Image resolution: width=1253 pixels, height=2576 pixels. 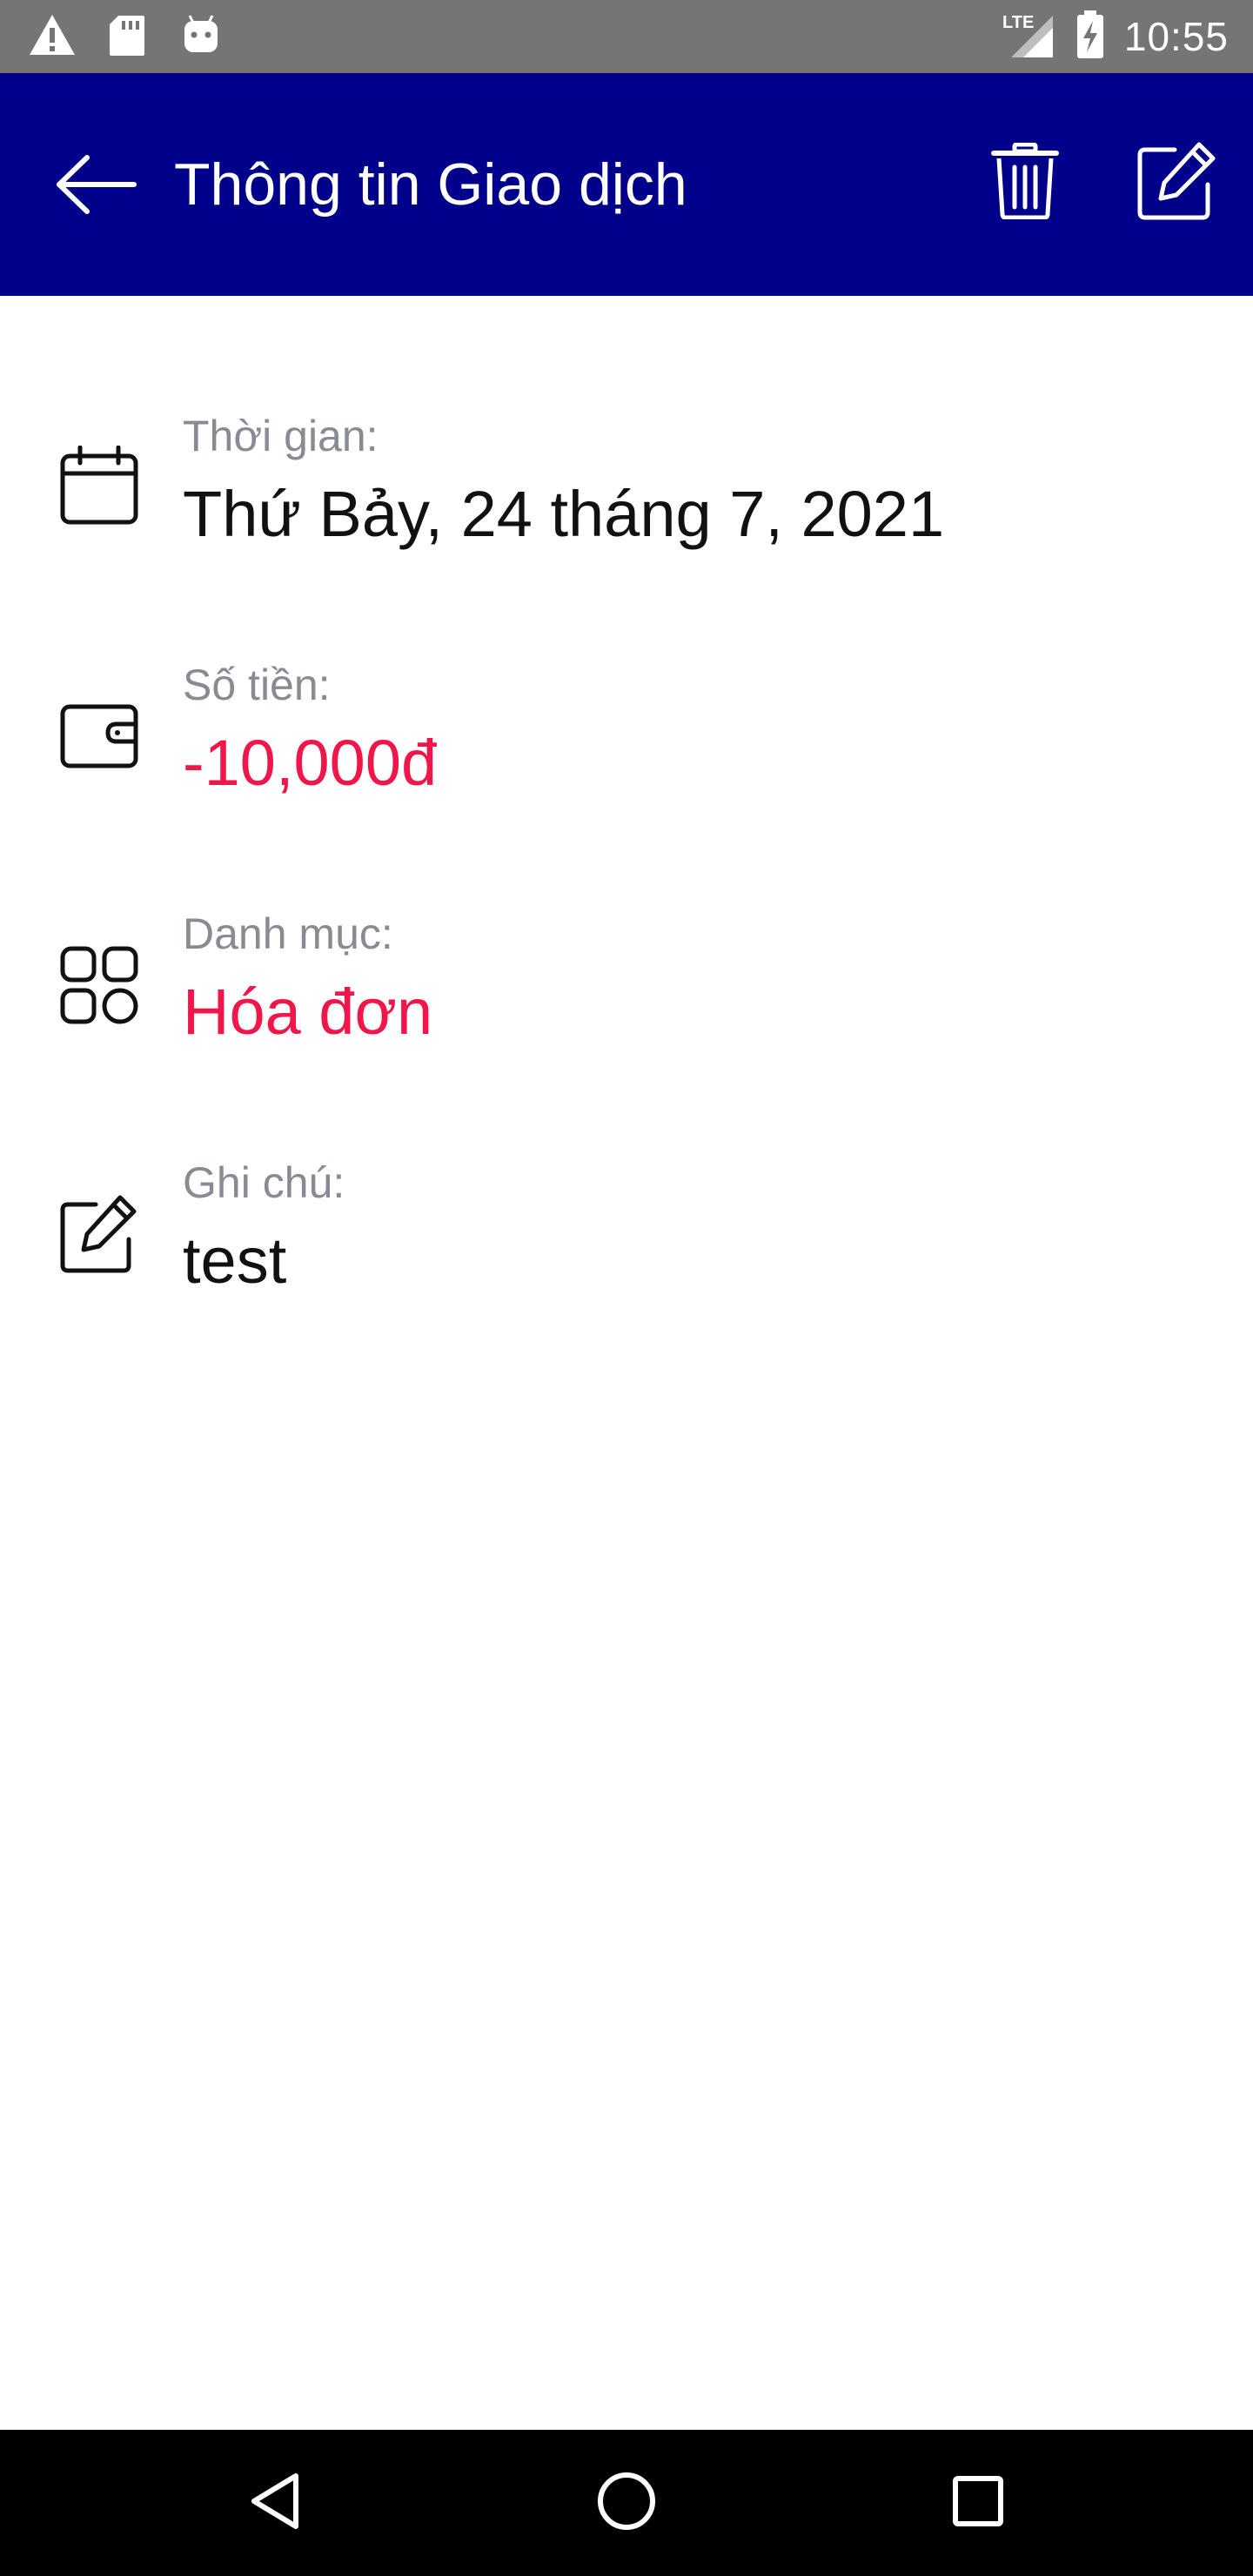 I want to click on amount-value: -10,000đ, so click(x=310, y=763).